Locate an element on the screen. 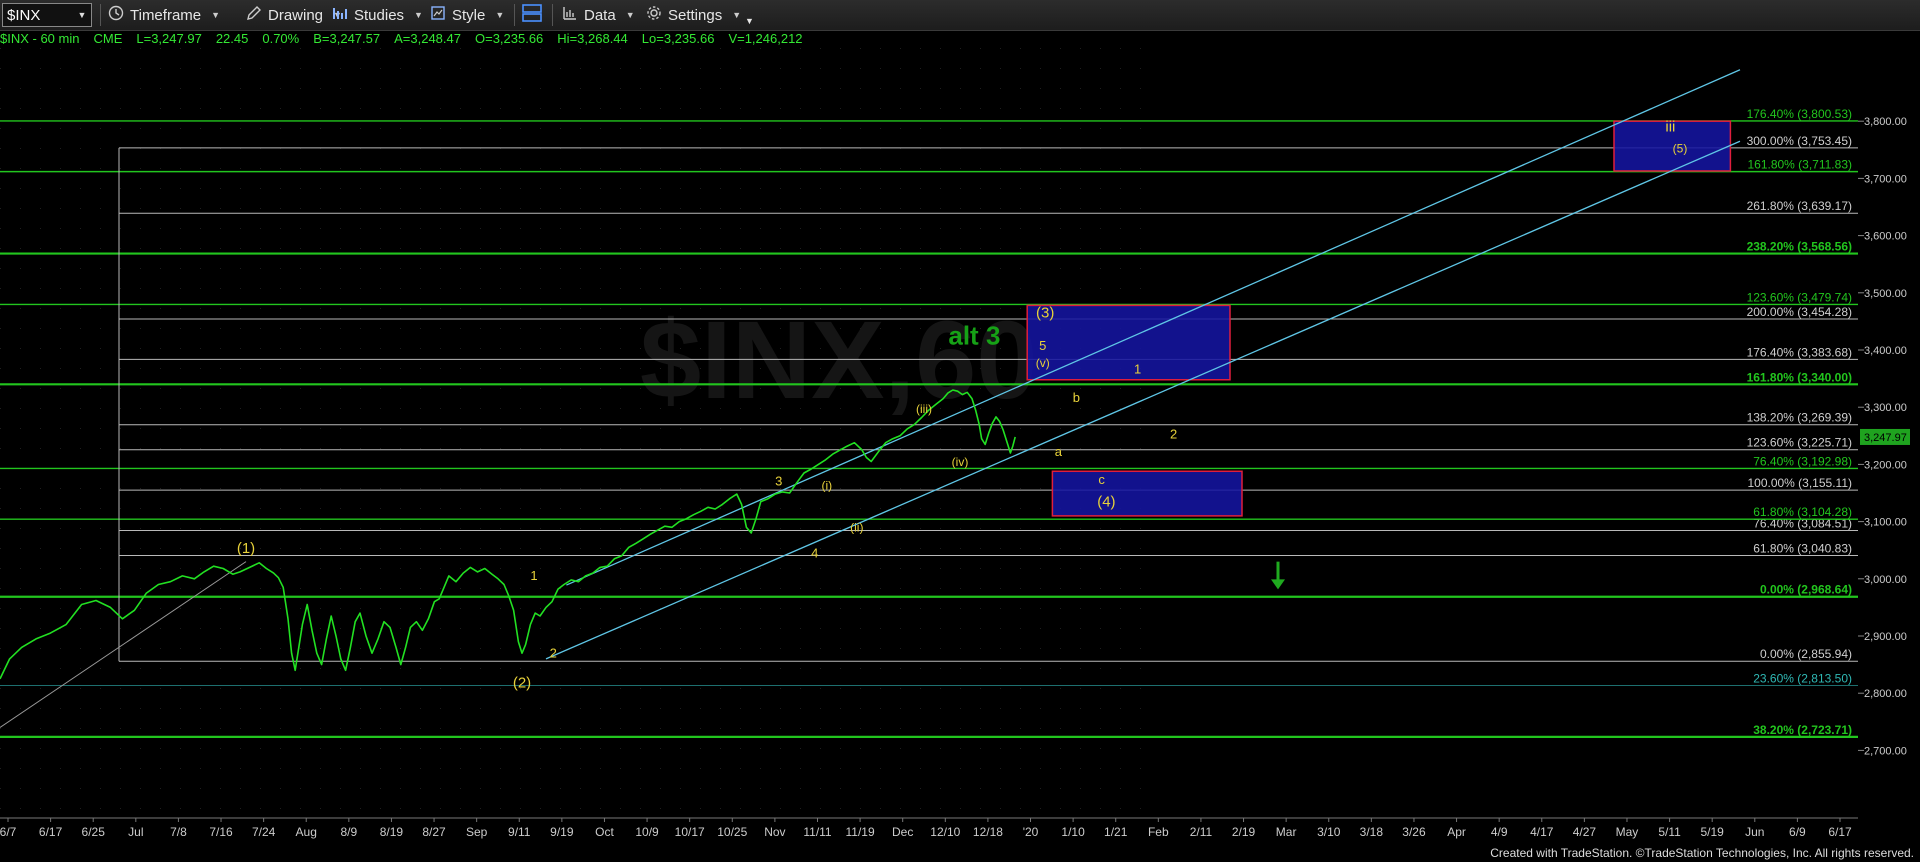 The width and height of the screenshot is (1920, 862). style-menu: Style ▼ is located at coordinates (467, 15).